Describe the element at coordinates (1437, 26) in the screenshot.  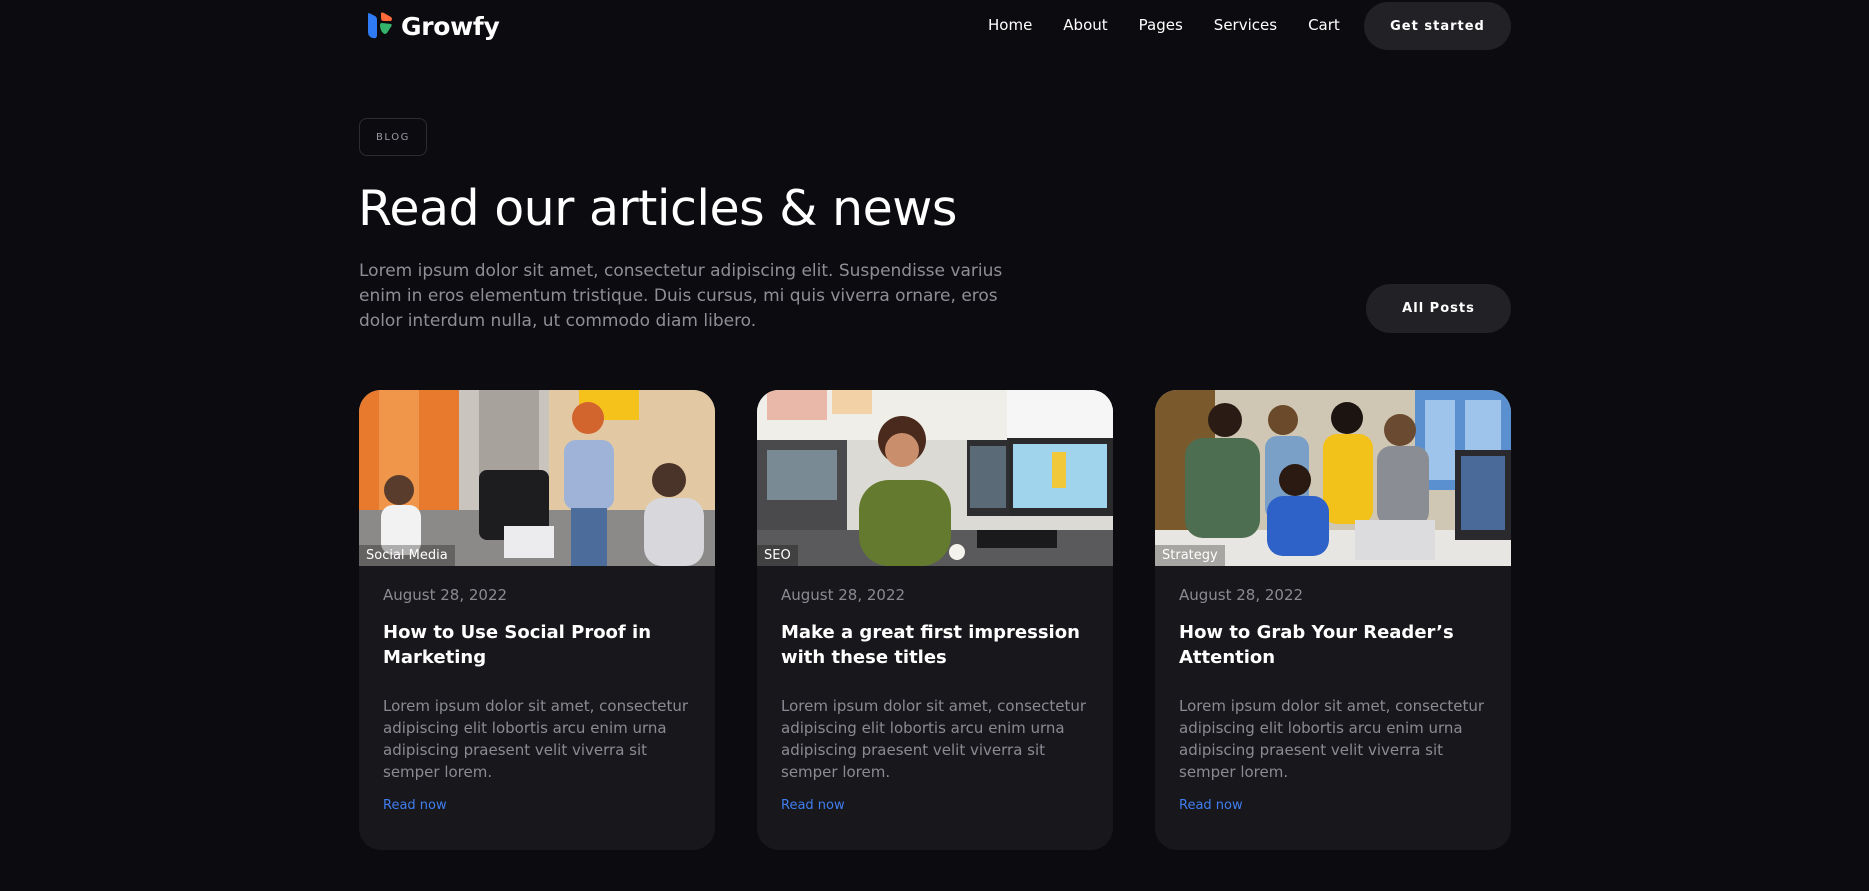
I see `get-started-button: Get started` at that location.